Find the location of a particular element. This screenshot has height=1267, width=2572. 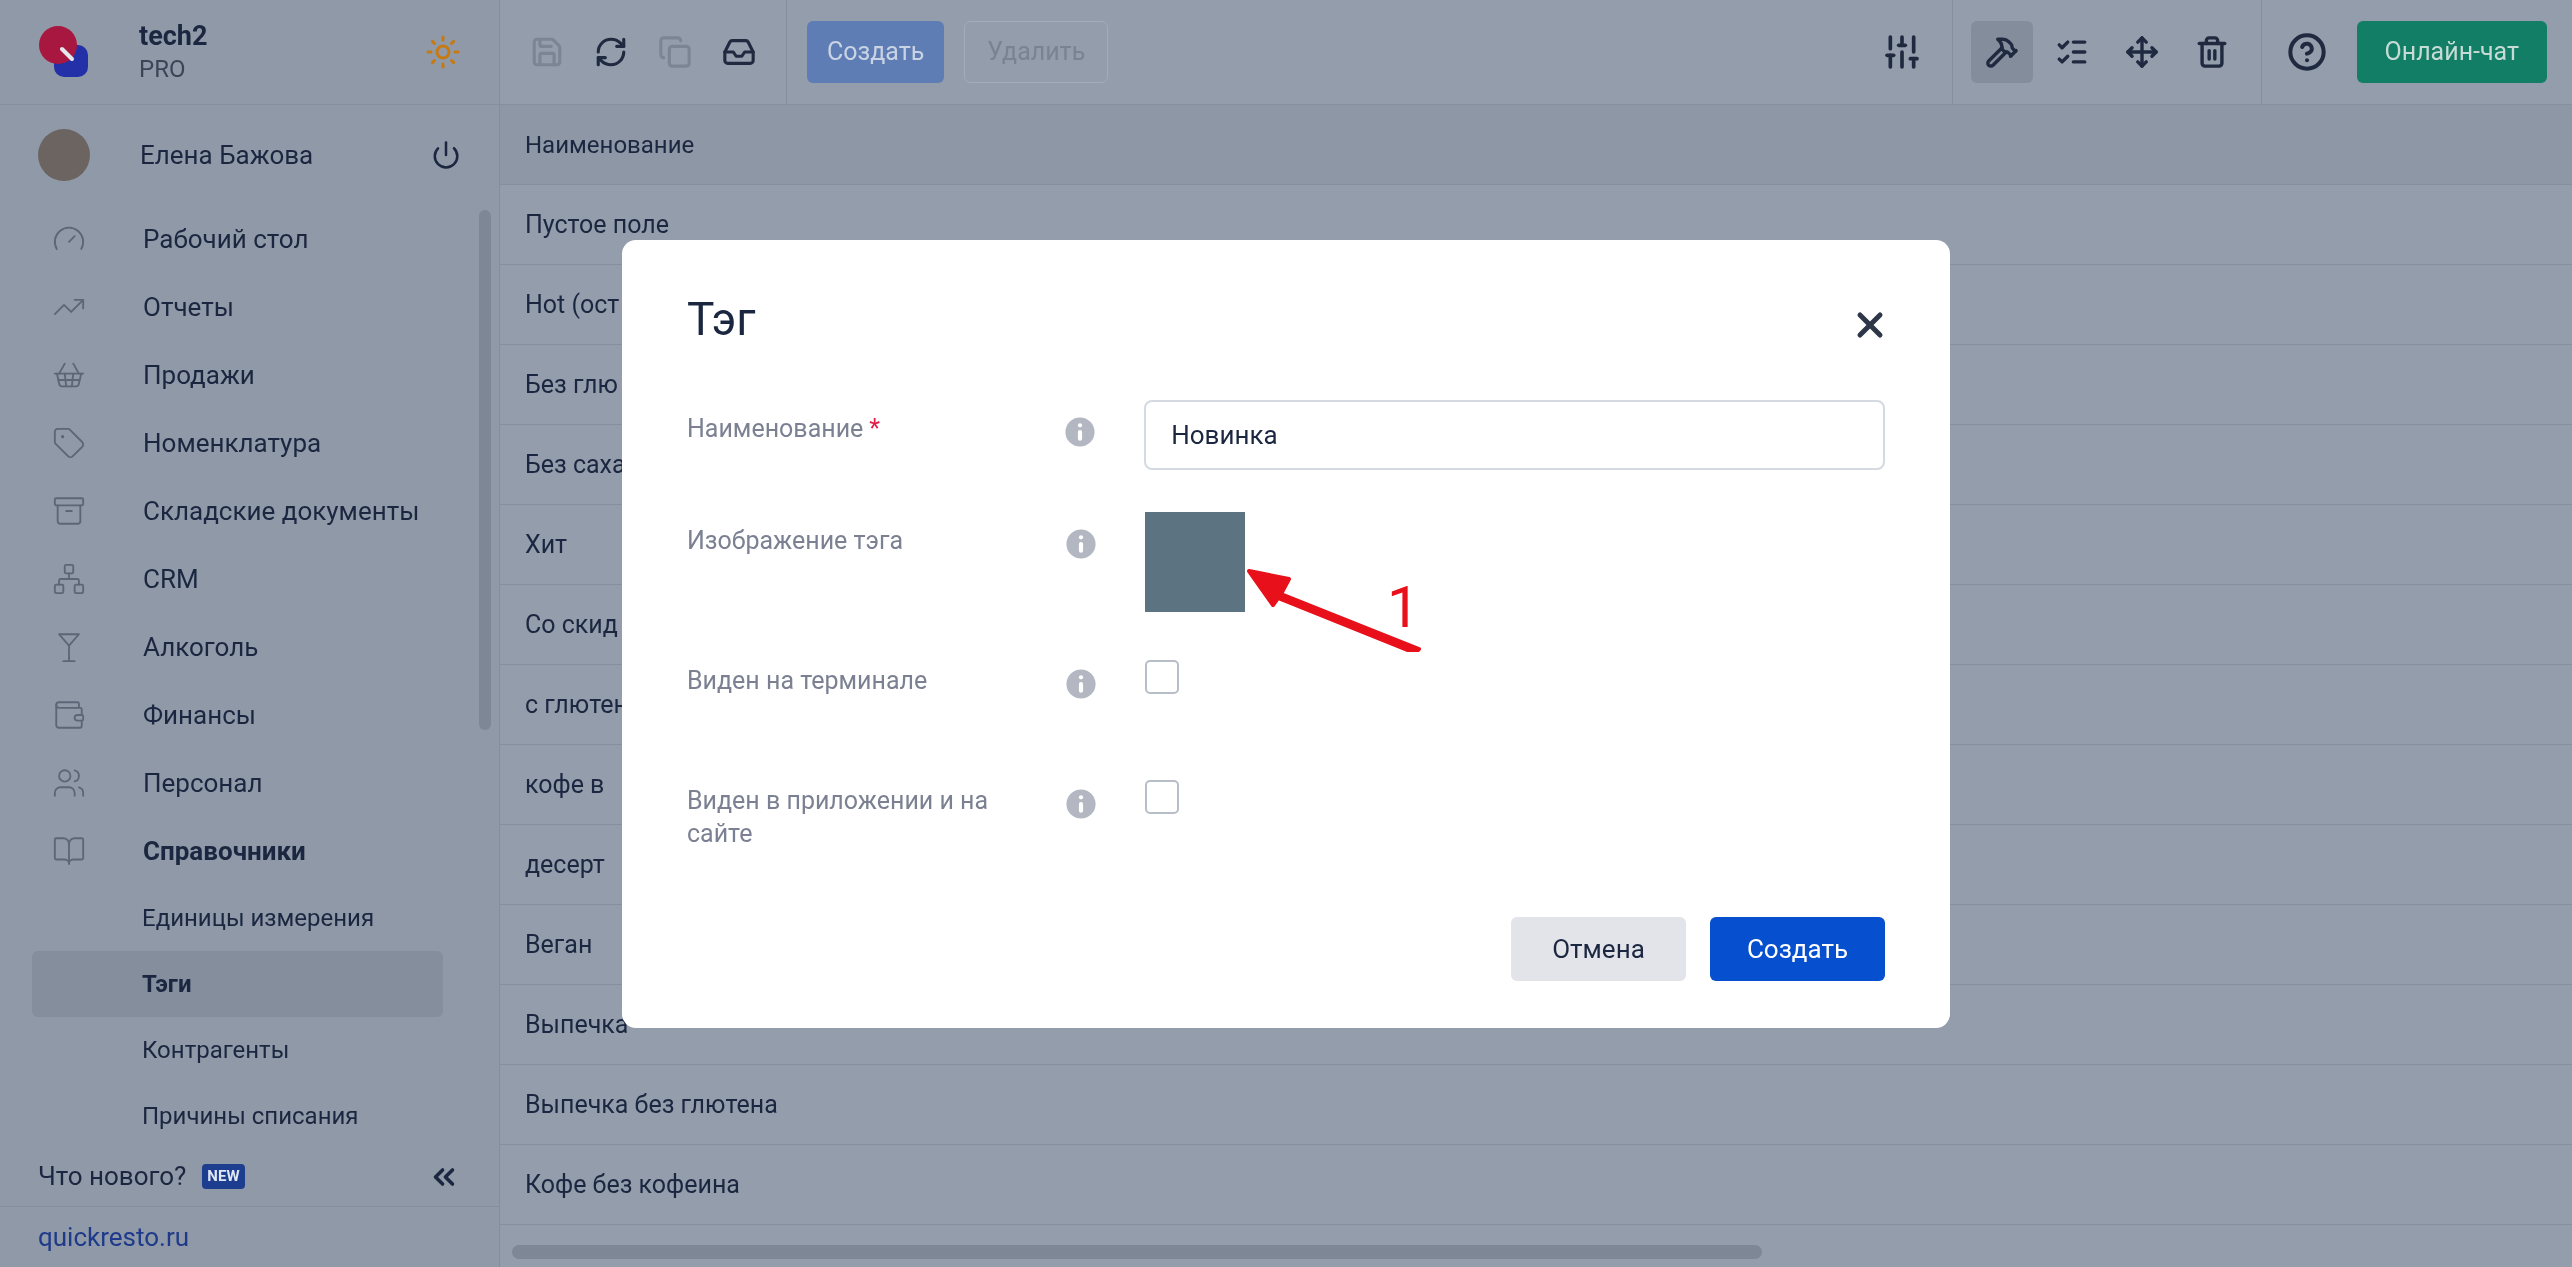

theme-toggle-icon is located at coordinates (443, 52).